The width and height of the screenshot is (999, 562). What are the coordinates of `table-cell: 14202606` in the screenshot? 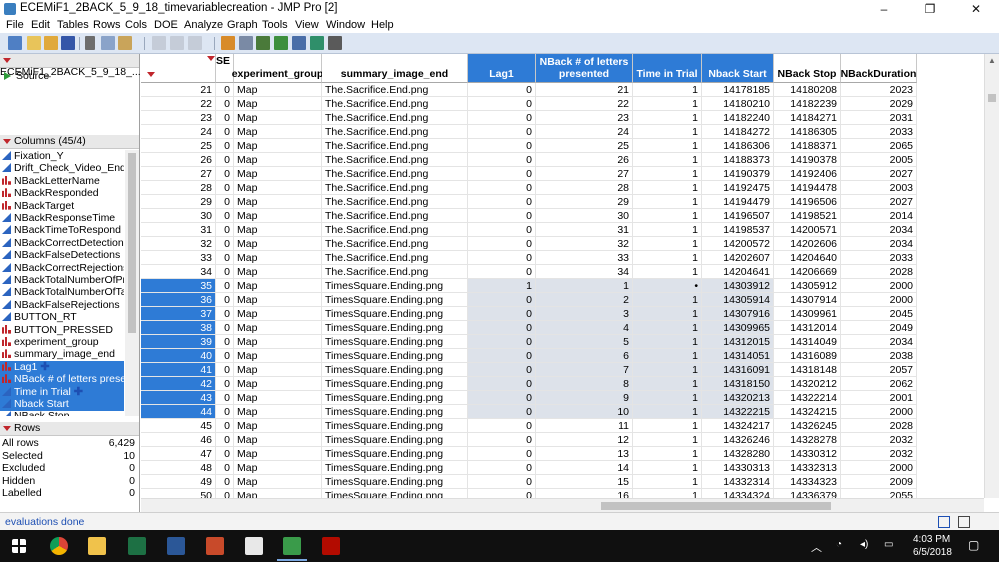 It's located at (807, 244).